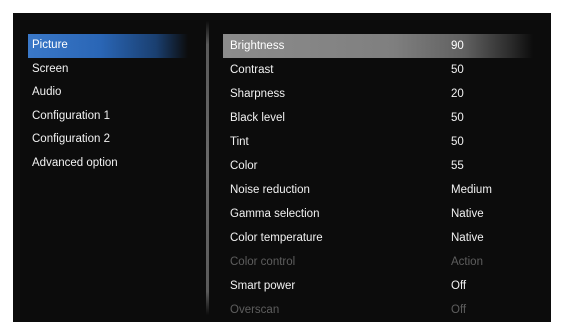 The width and height of the screenshot is (564, 335). I want to click on setting-label: Contrast, so click(252, 70).